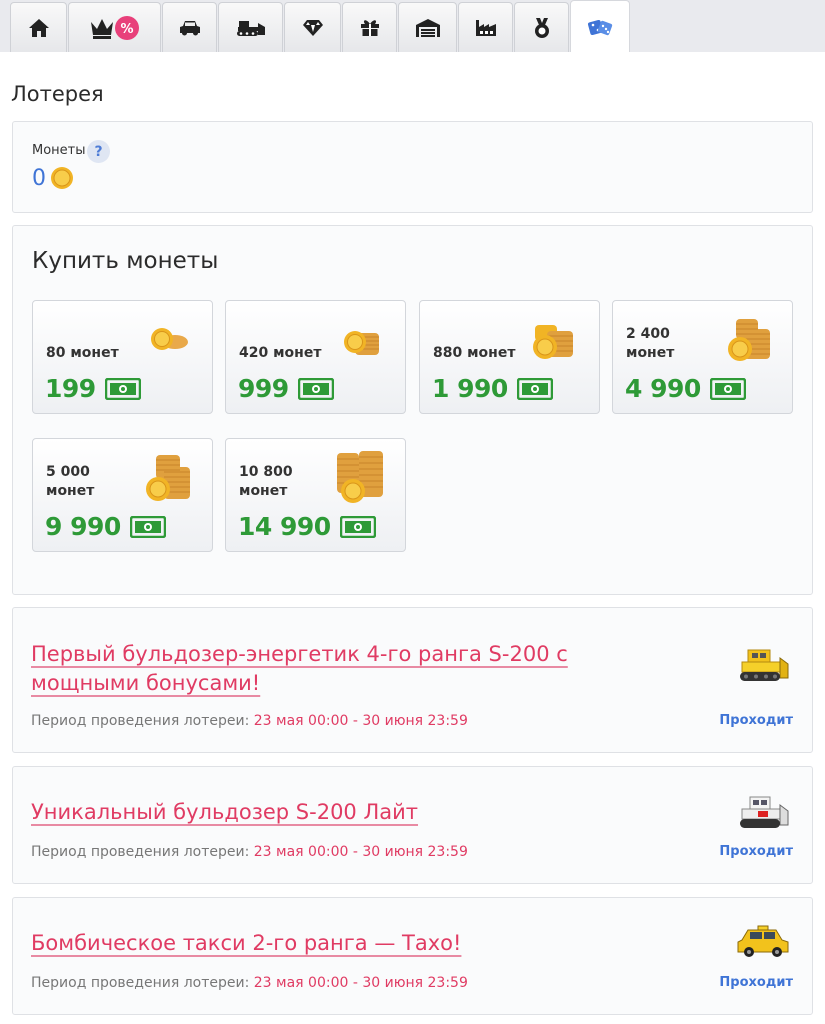  I want to click on car-icon, so click(189, 27).